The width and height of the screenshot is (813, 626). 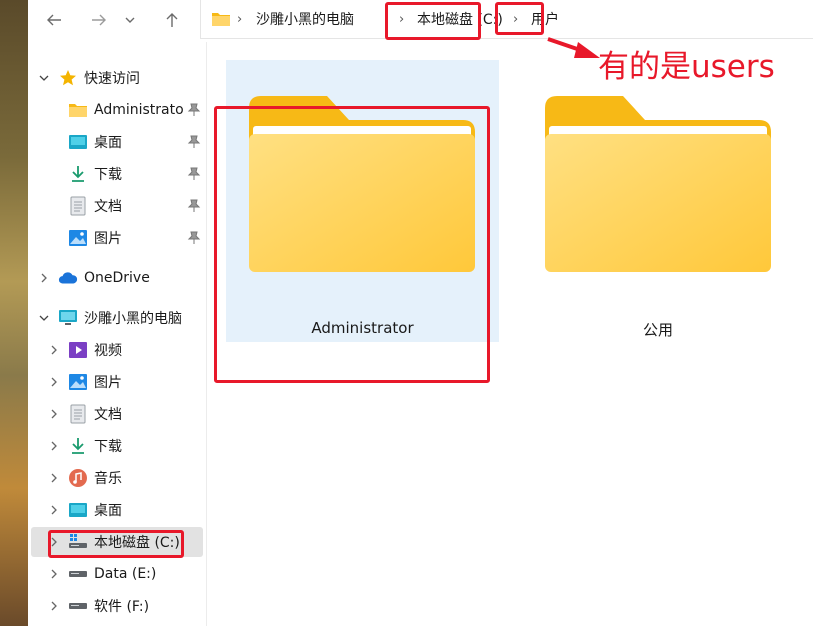 I want to click on arrow-up-icon, so click(x=172, y=20).